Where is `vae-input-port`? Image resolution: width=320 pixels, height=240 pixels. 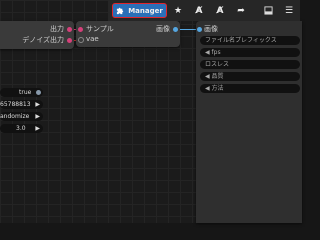 vae-input-port is located at coordinates (81, 40).